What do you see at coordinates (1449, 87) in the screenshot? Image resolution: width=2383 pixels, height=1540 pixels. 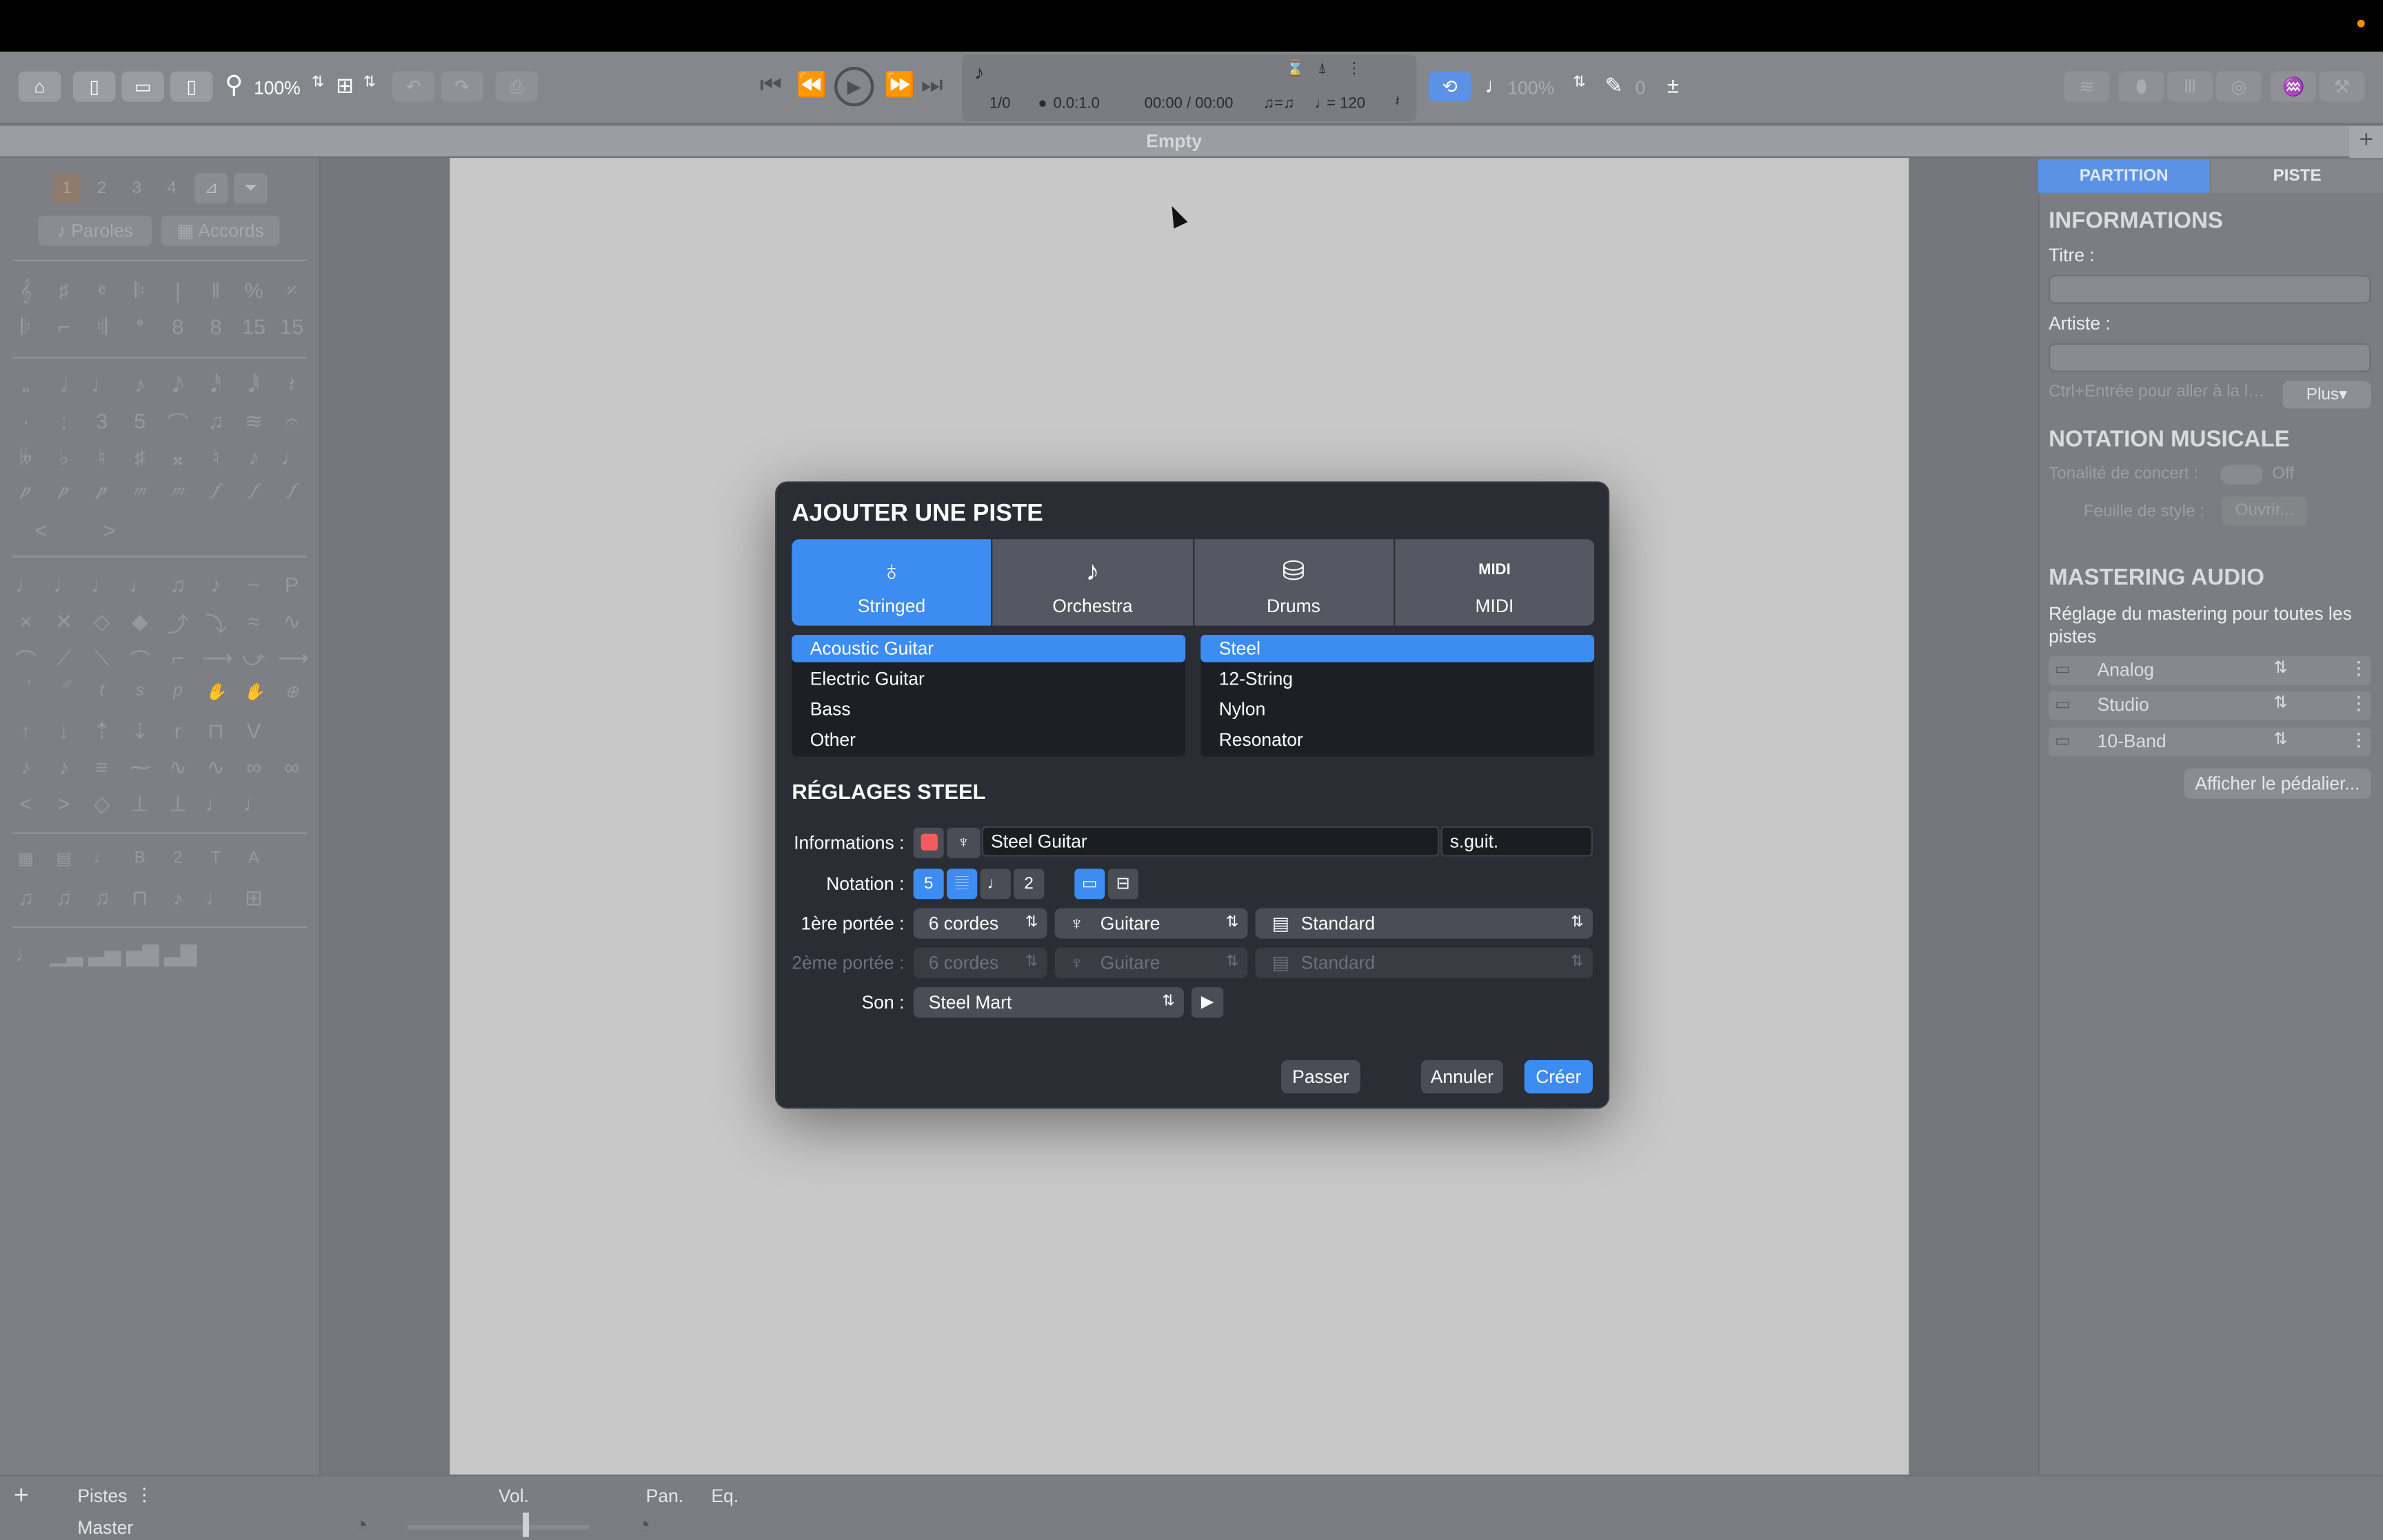 I see `loop-button: ⟲` at bounding box center [1449, 87].